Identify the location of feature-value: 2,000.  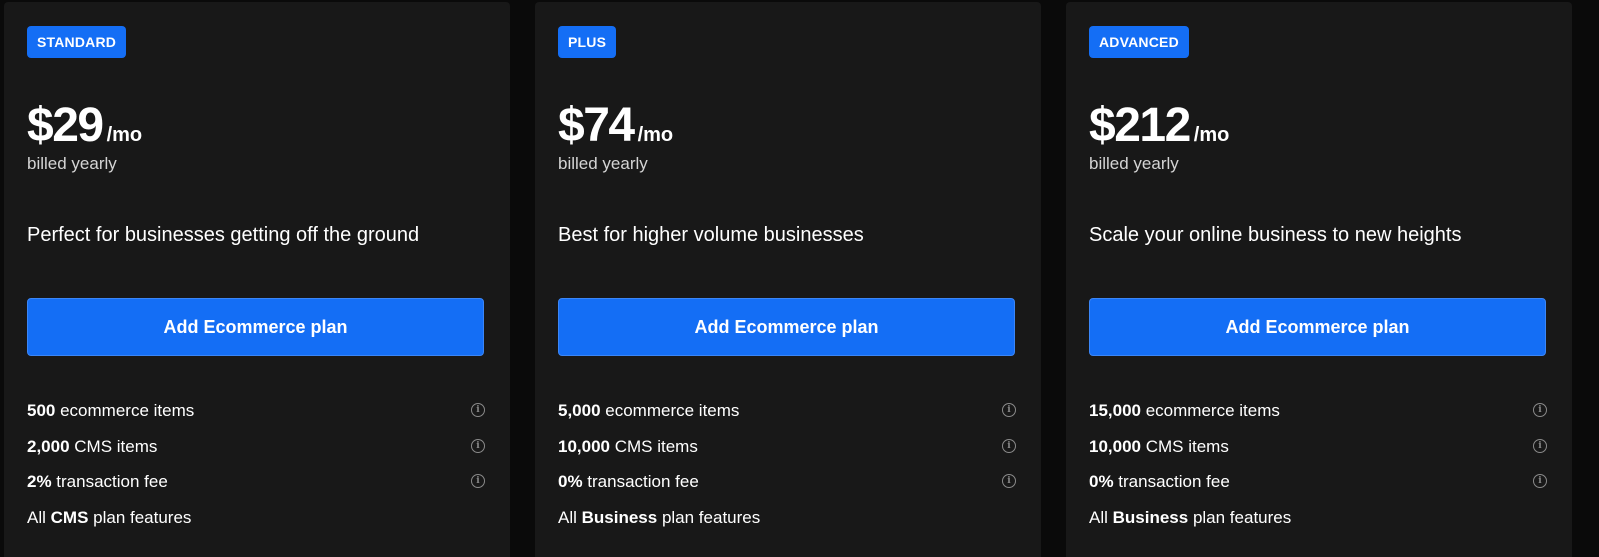
(48, 446).